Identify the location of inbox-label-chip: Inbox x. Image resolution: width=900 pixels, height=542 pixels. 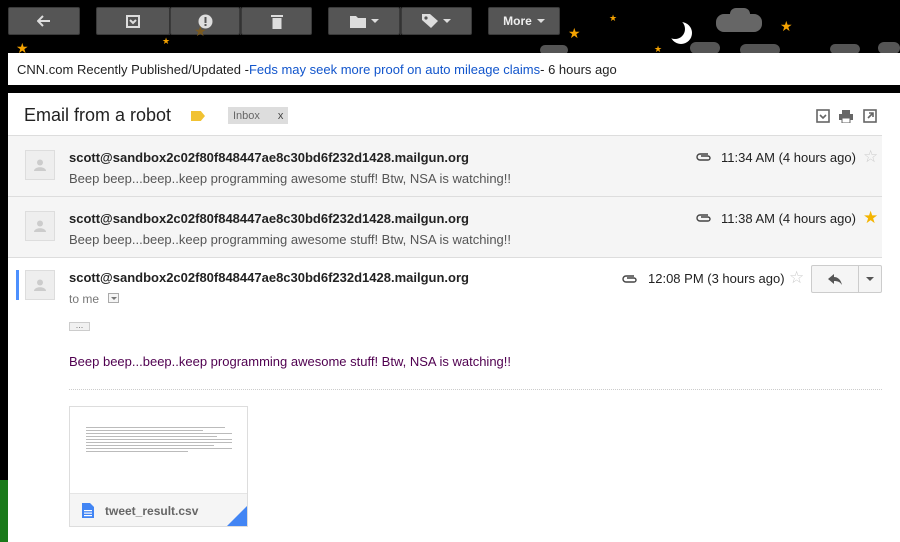
(258, 115).